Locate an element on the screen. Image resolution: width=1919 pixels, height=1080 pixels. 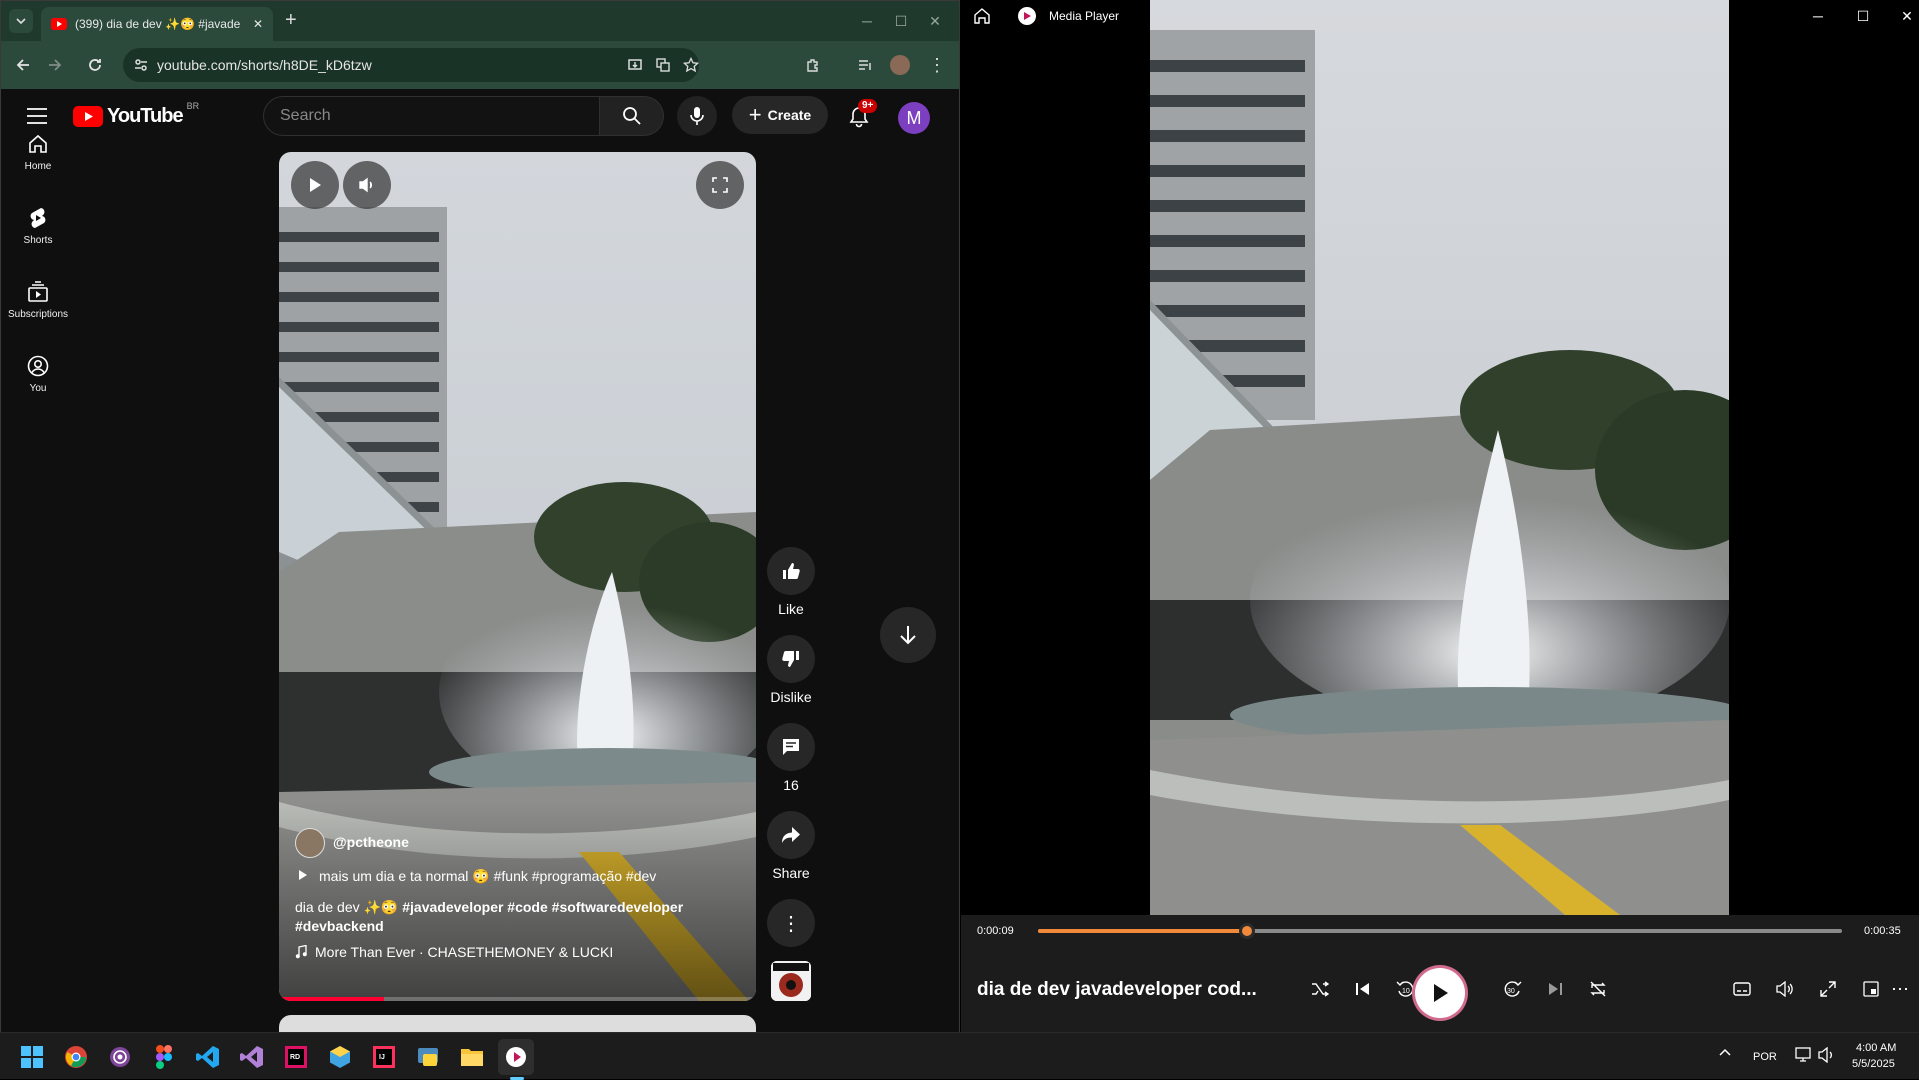
mic-icon is located at coordinates (697, 116).